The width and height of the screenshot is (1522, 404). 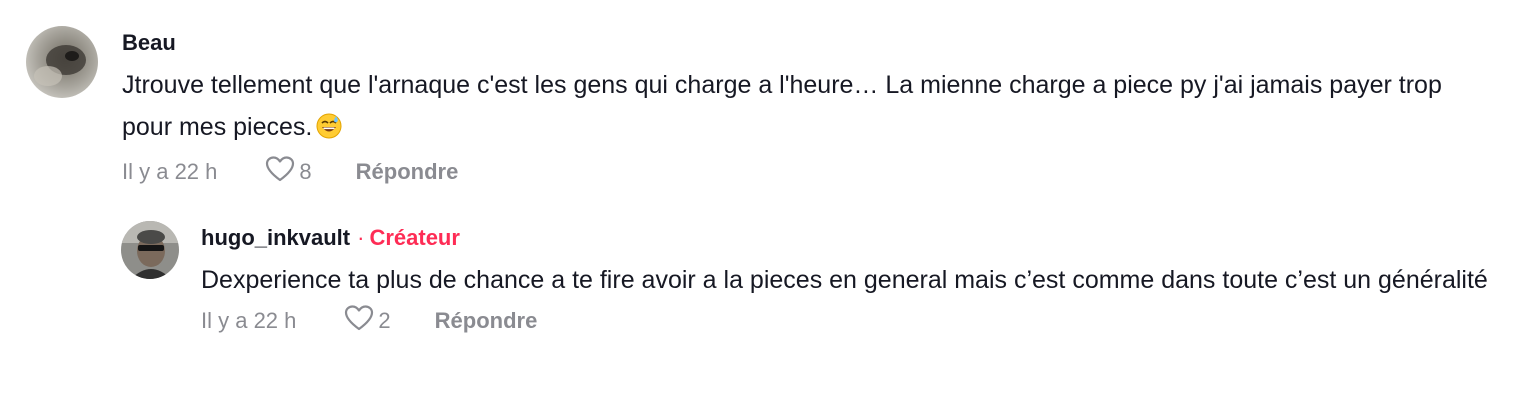 I want to click on comment-meta: Il y a 22 h 8 Répondre, so click(x=797, y=172).